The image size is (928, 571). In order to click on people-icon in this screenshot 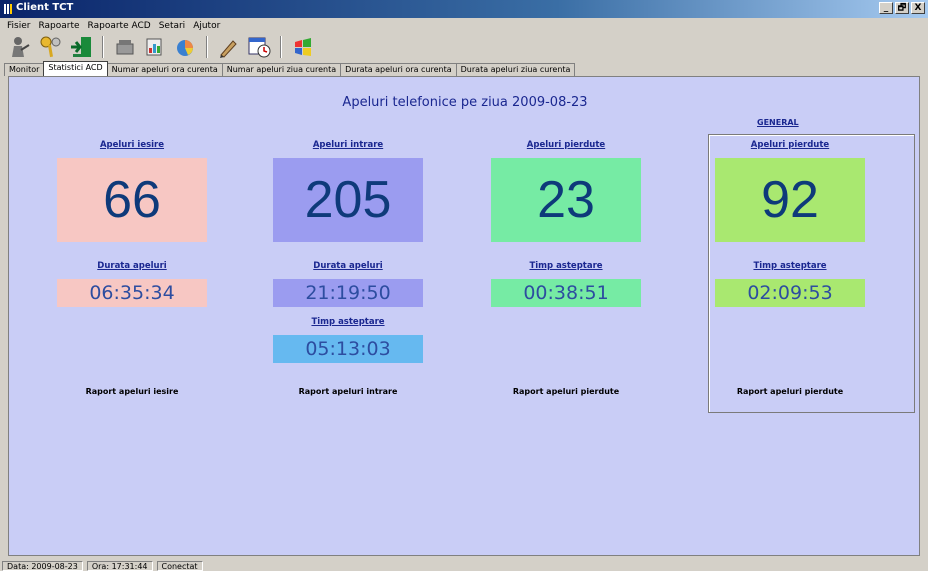, I will do `click(21, 47)`.